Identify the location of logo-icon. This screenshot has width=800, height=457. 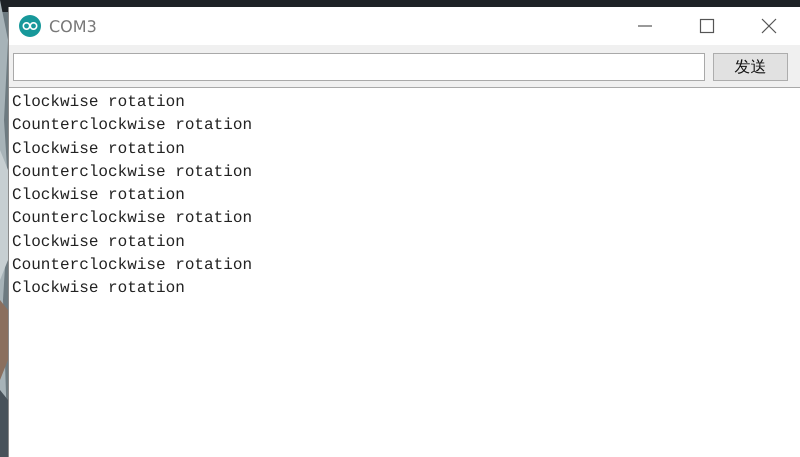
(30, 26).